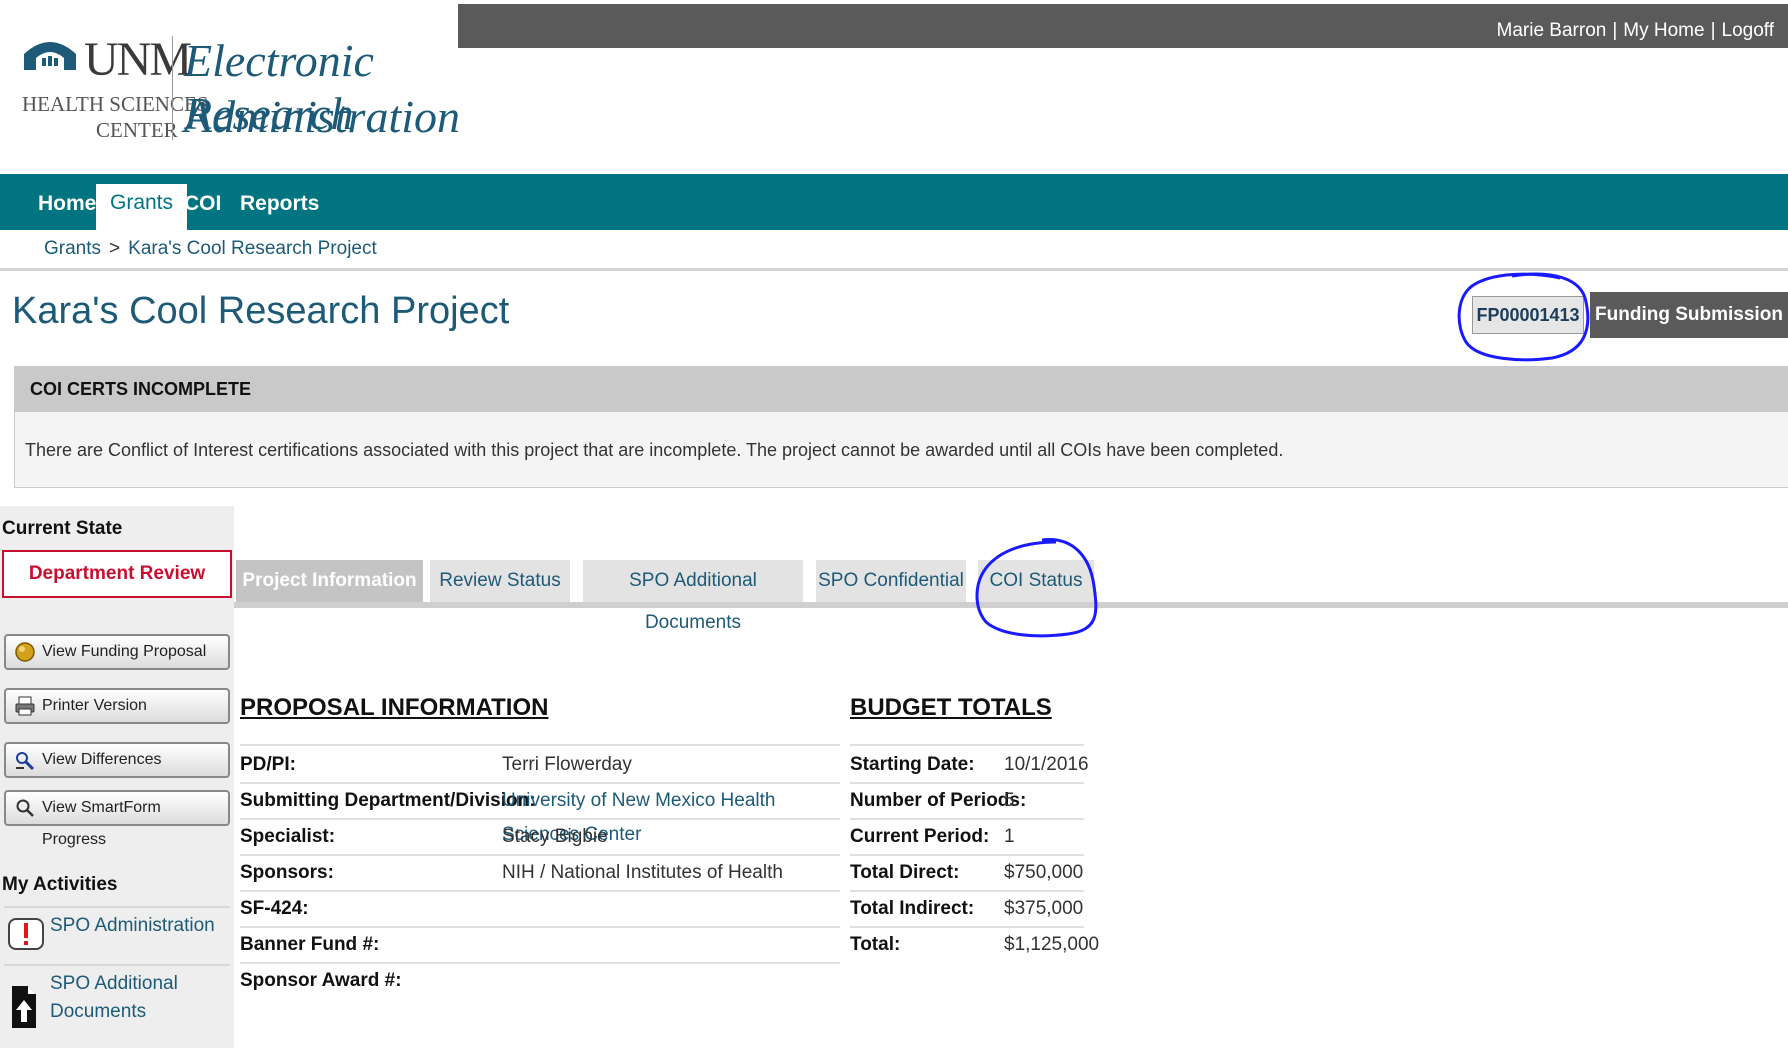 The width and height of the screenshot is (1788, 1048). What do you see at coordinates (62, 528) in the screenshot?
I see `current-state-label: Current State` at bounding box center [62, 528].